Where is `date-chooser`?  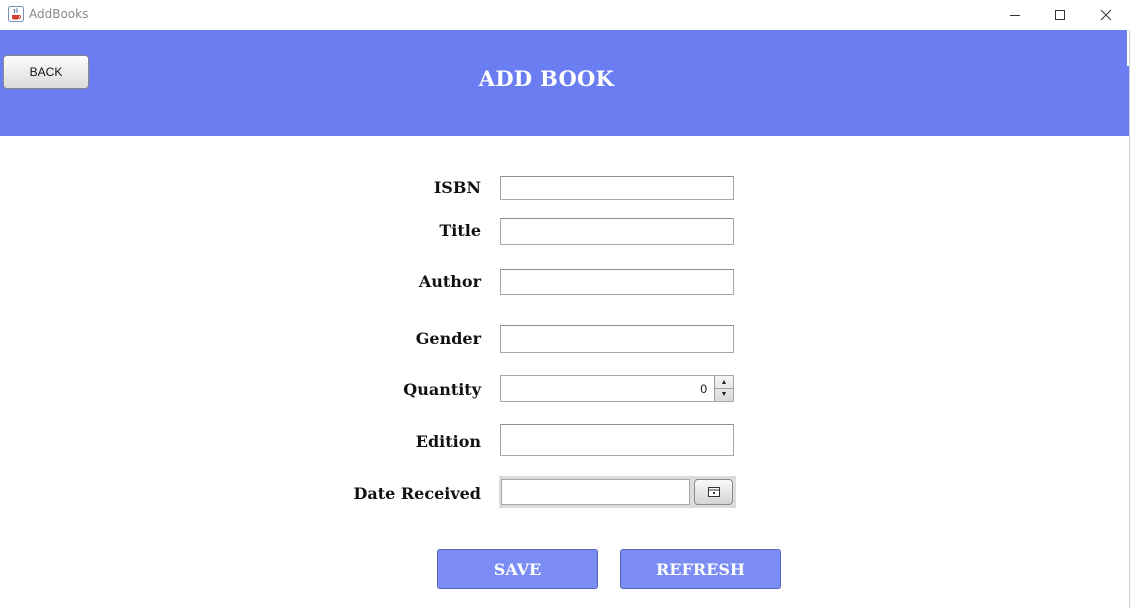 date-chooser is located at coordinates (617, 492).